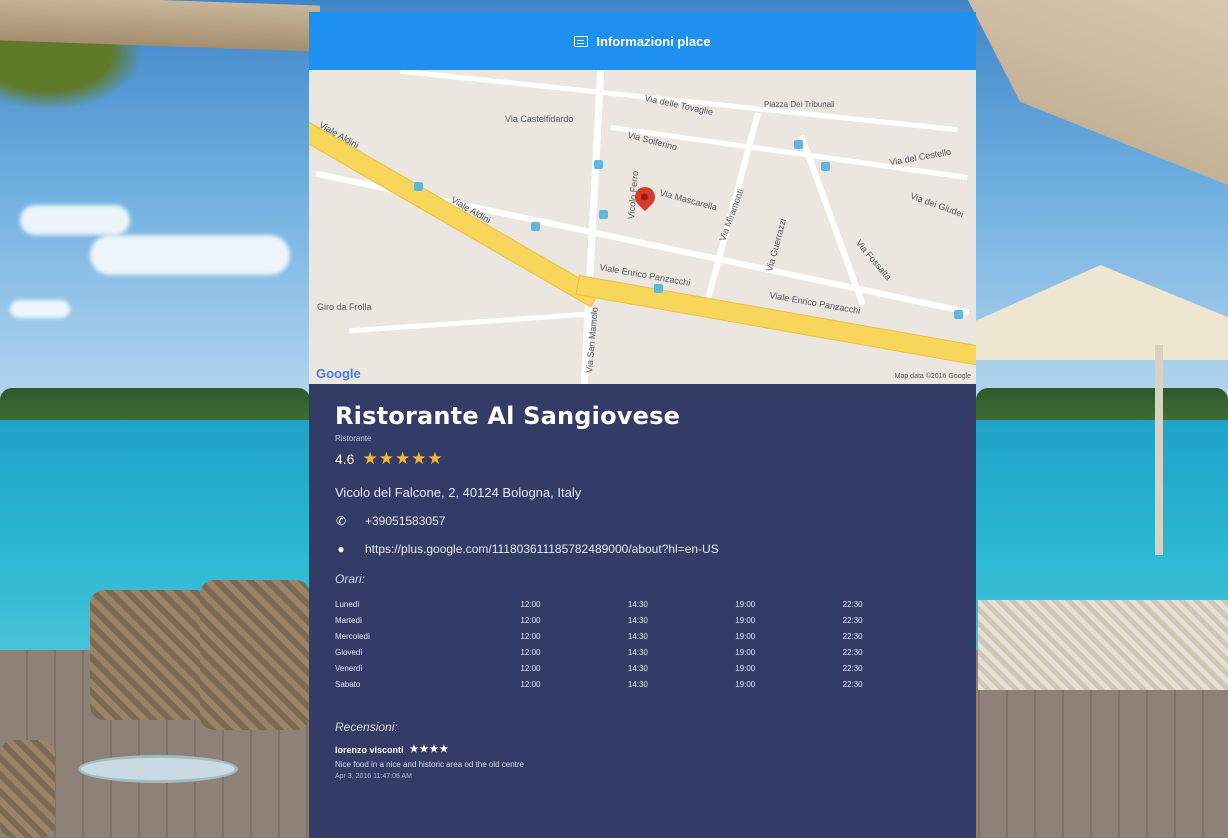 The height and width of the screenshot is (838, 1228). I want to click on hours-title: Orari:, so click(350, 579).